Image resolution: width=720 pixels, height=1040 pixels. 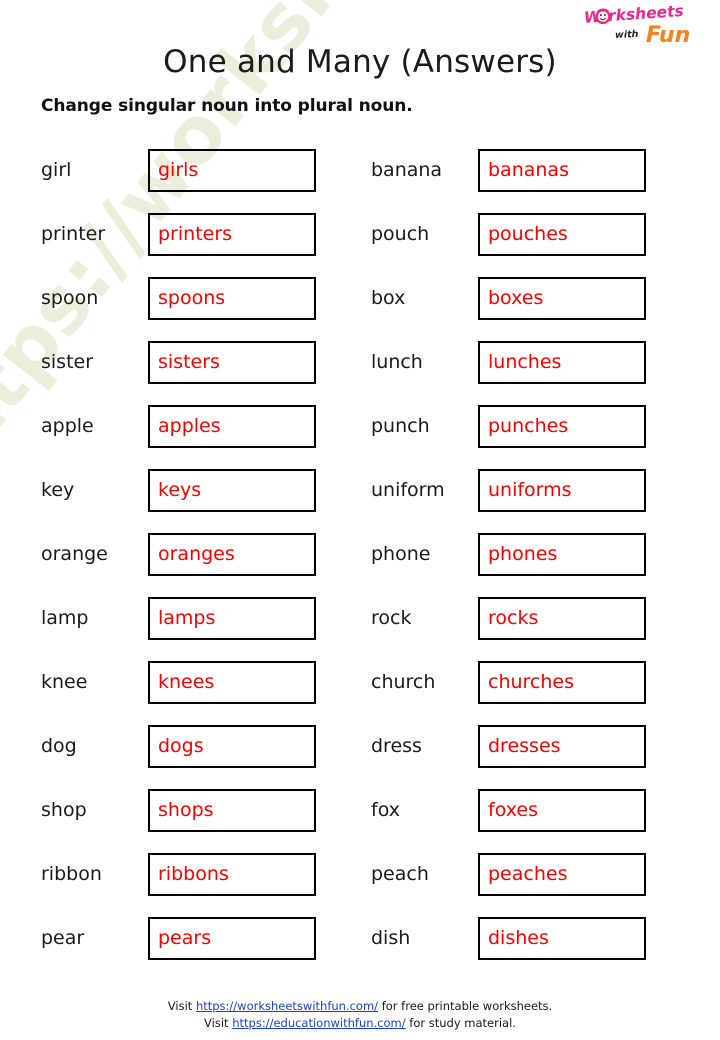 I want to click on plural-answer-box: phones, so click(x=562, y=554).